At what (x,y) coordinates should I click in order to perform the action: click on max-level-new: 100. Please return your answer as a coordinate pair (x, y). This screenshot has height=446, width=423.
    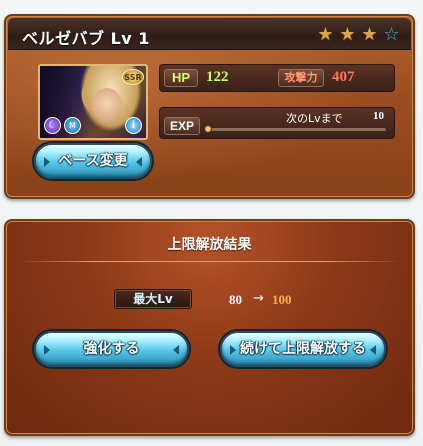
    Looking at the image, I should click on (282, 299).